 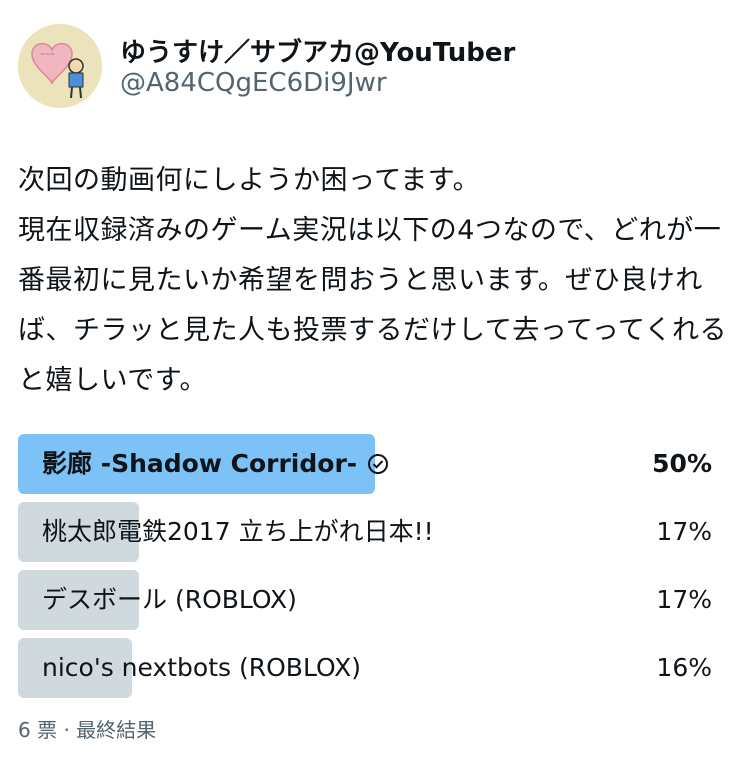 What do you see at coordinates (200, 463) in the screenshot?
I see `poll-option-text: 影廊 -Shadow Corridor-` at bounding box center [200, 463].